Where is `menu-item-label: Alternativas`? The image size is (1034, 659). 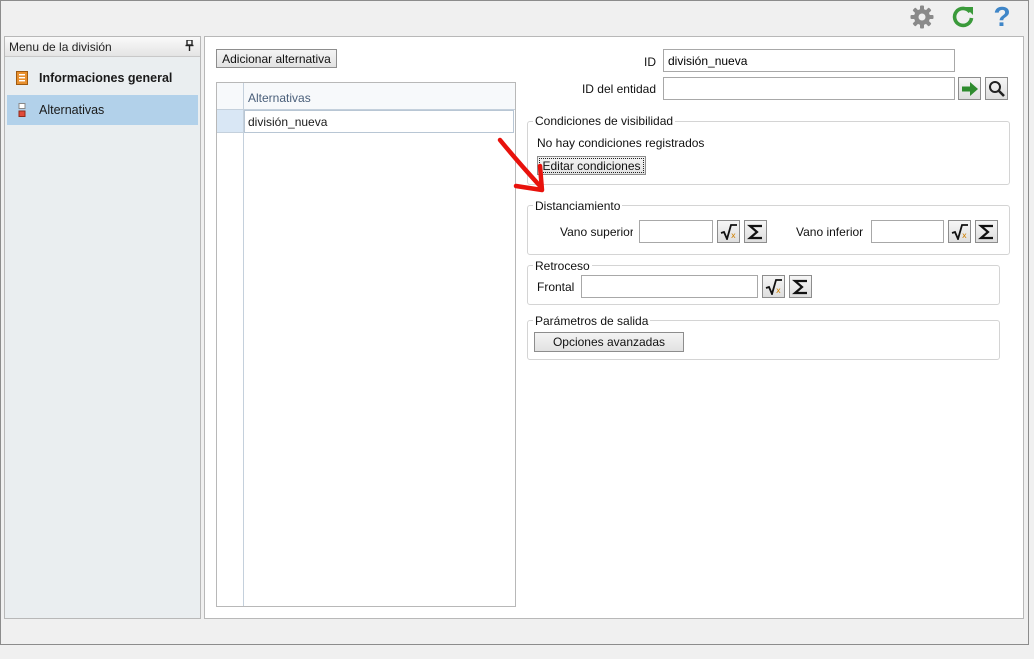
menu-item-label: Alternativas is located at coordinates (72, 110).